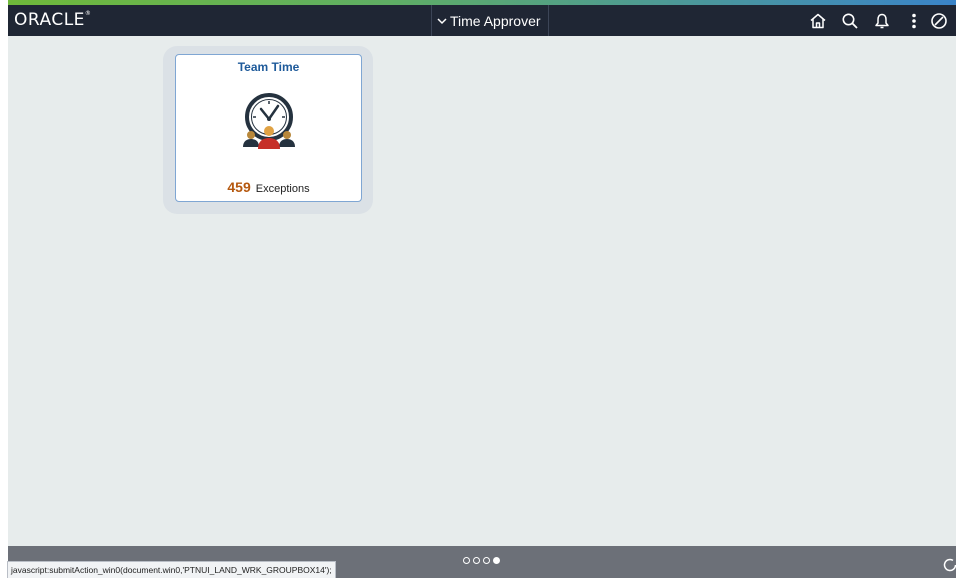 The height and width of the screenshot is (578, 956). I want to click on oracle-logo: ORACLE®, so click(52, 20).